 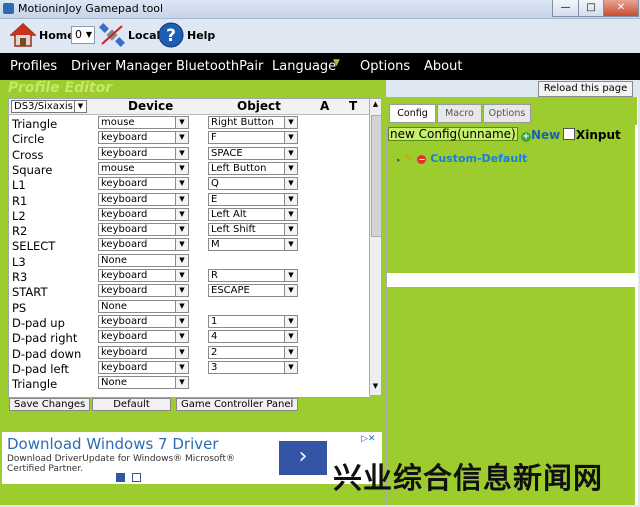 I want to click on object-select: E ▼, so click(x=253, y=199).